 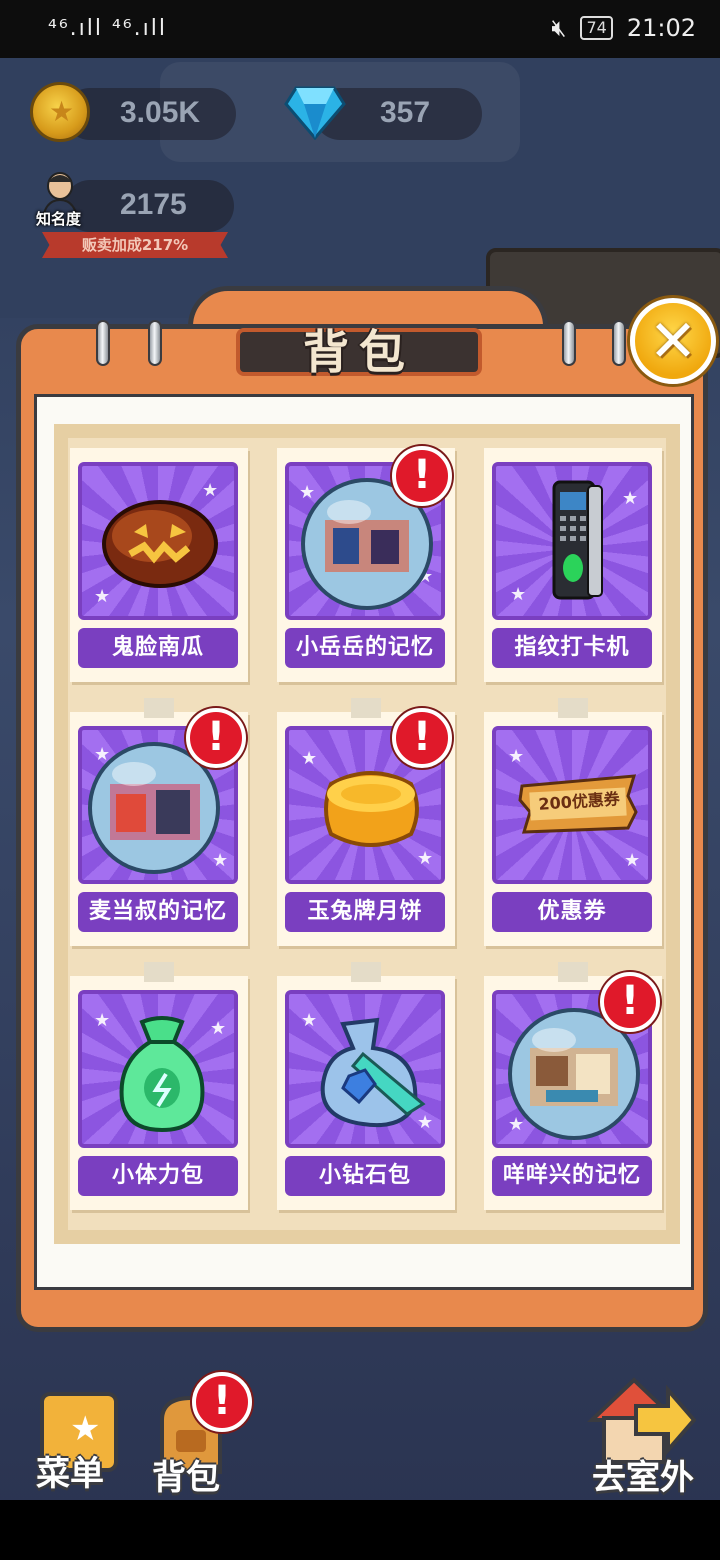 I want to click on system-nav-bar, so click(x=360, y=1530).